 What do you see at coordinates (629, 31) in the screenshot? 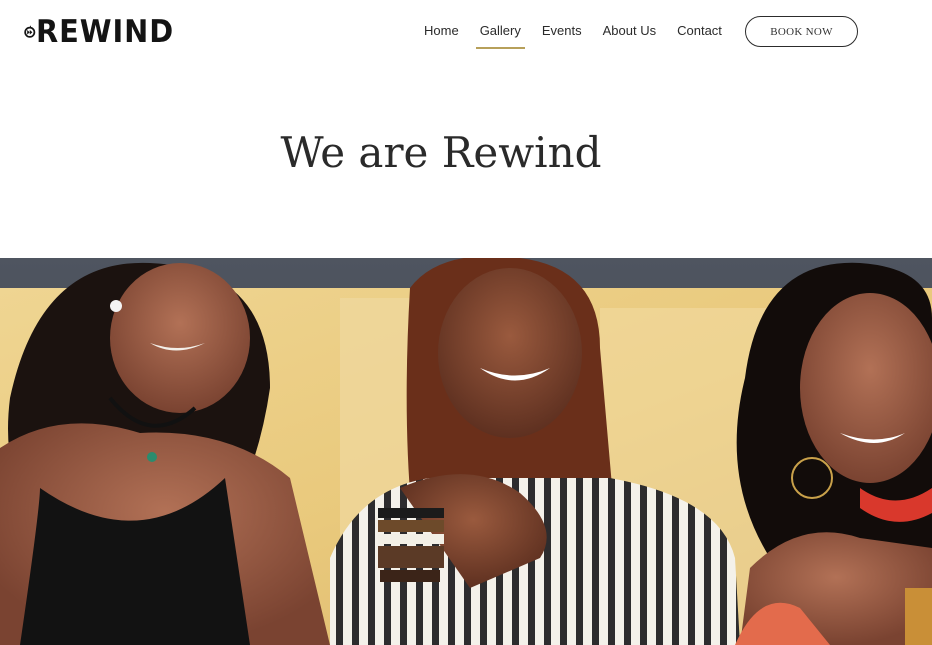
I see `nav-item-about-us: About Us` at bounding box center [629, 31].